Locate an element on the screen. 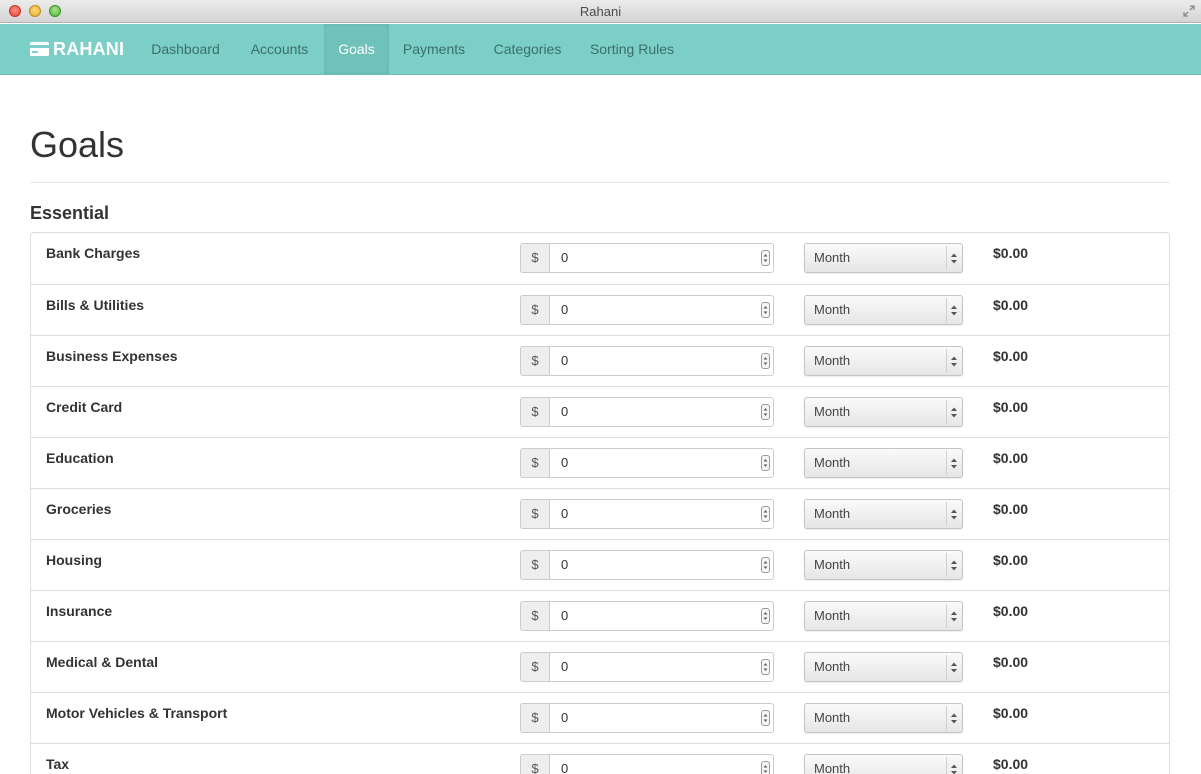  nav-item-goals: Goals is located at coordinates (356, 49).